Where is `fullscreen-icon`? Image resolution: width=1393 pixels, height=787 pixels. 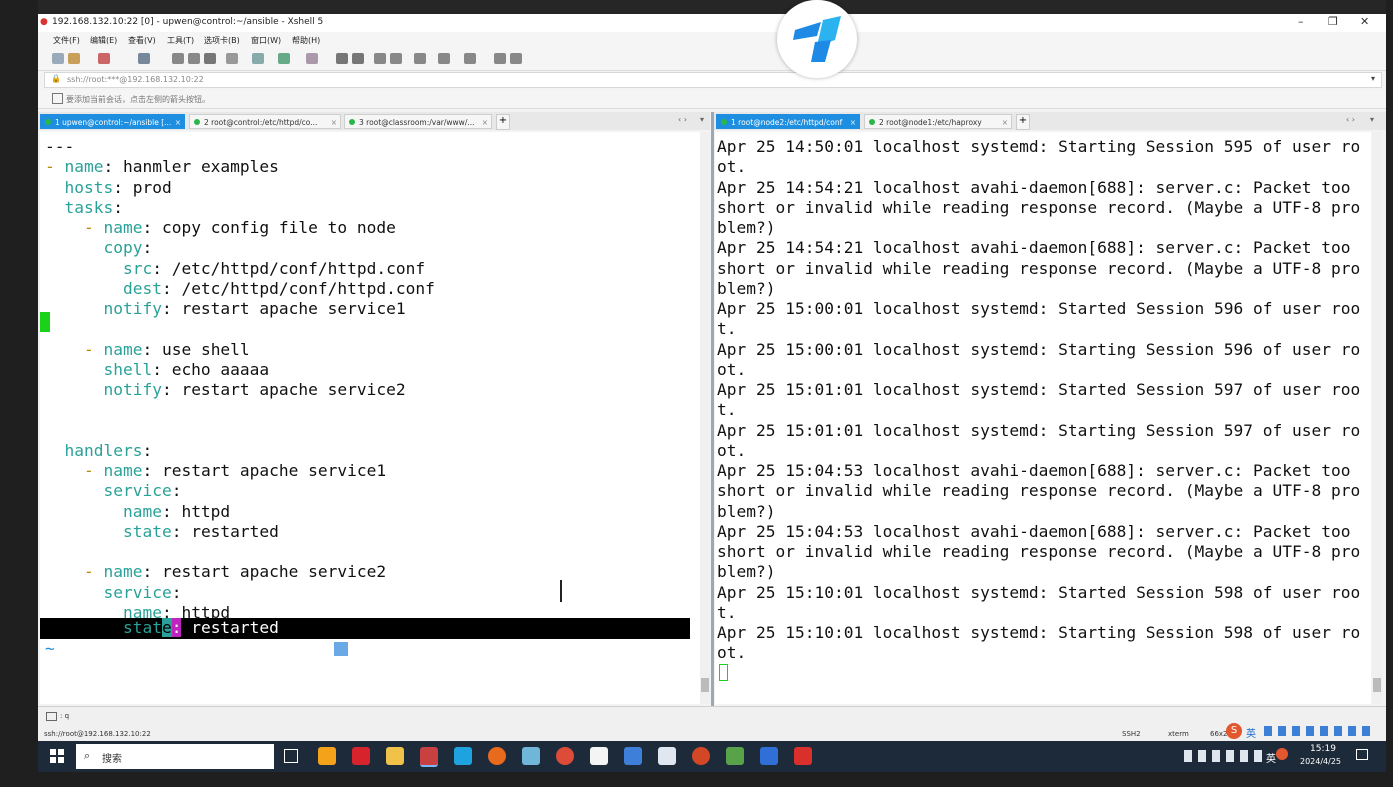
fullscreen-icon is located at coordinates (380, 58).